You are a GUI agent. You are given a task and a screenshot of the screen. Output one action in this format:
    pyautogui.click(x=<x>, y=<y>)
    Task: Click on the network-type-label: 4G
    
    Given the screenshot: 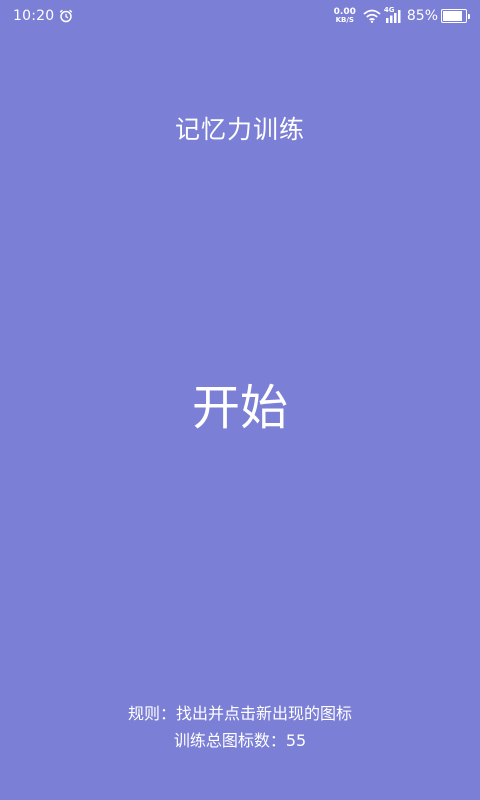 What is the action you would take?
    pyautogui.click(x=389, y=10)
    